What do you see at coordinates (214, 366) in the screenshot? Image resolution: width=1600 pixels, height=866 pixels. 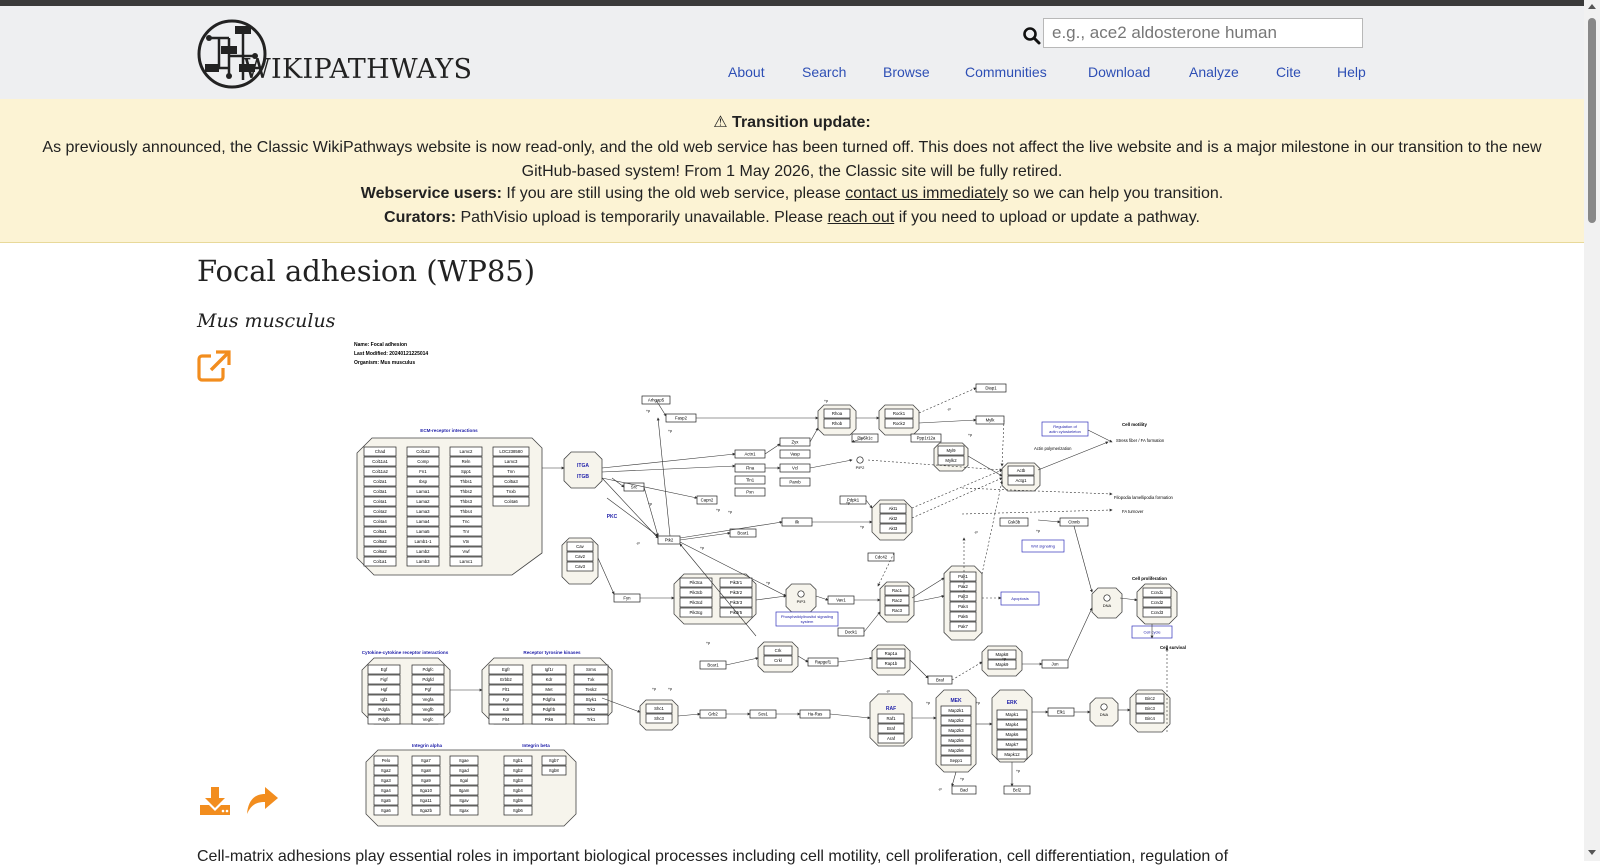 I see `external-link-icon` at bounding box center [214, 366].